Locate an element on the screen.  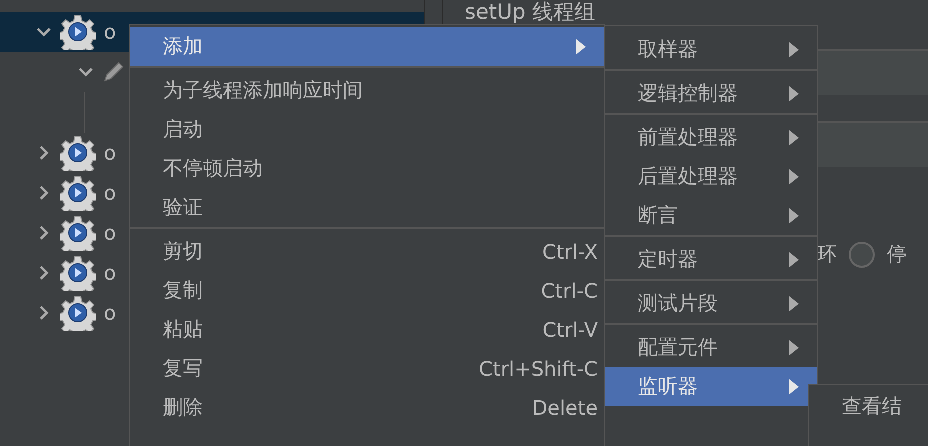
panel-title: setUp 线程组 is located at coordinates (530, 12).